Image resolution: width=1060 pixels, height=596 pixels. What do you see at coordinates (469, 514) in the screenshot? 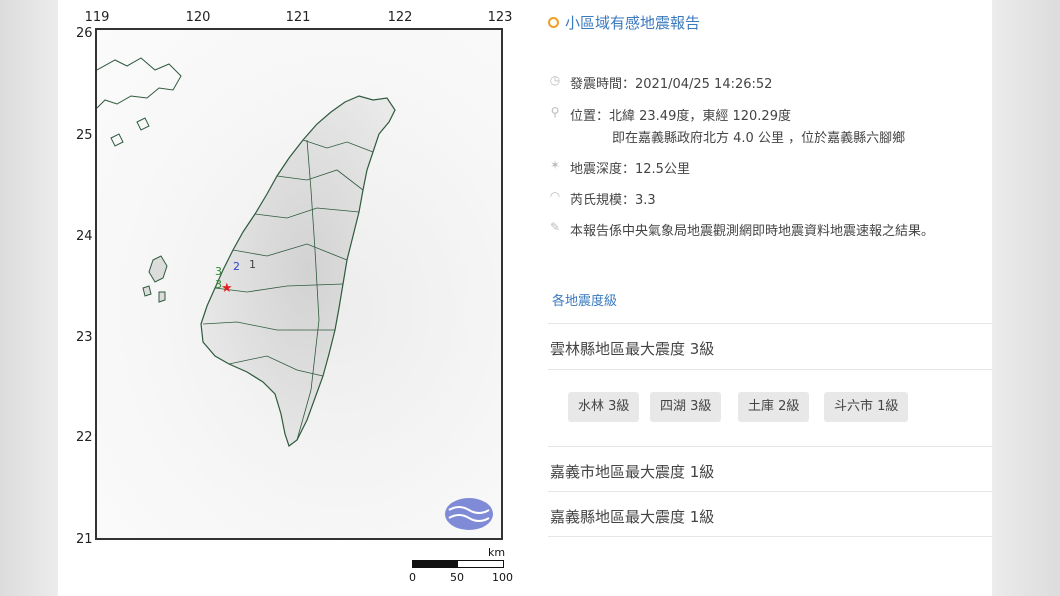
I see `cwb-logo` at bounding box center [469, 514].